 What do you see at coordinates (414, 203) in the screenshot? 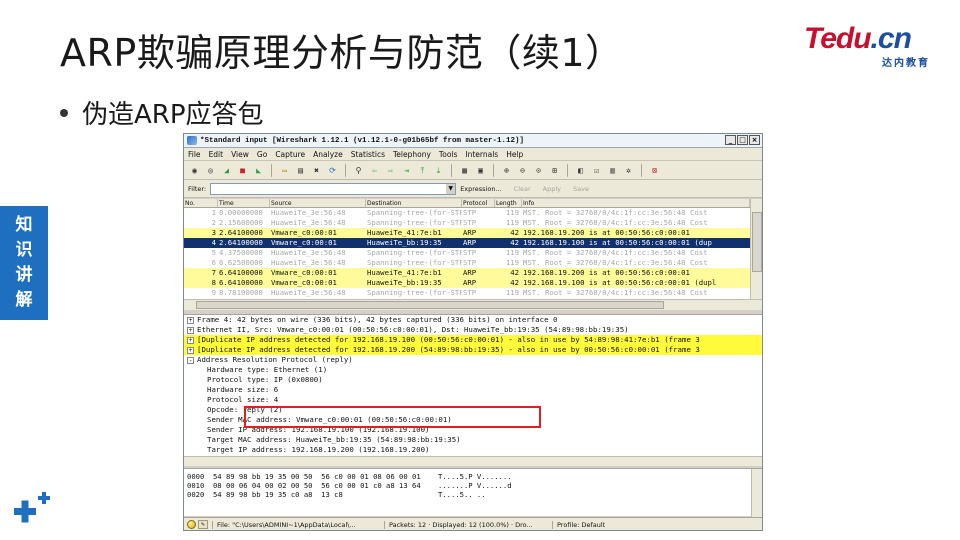
I see `column-header-destination: Destination` at bounding box center [414, 203].